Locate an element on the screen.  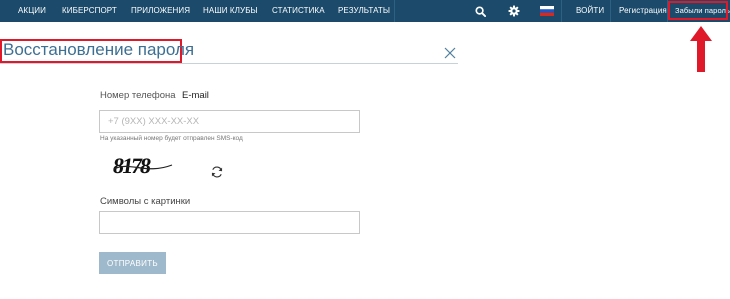
nav-item-results: РЕЗУЛЬТАТЫ is located at coordinates (364, 11).